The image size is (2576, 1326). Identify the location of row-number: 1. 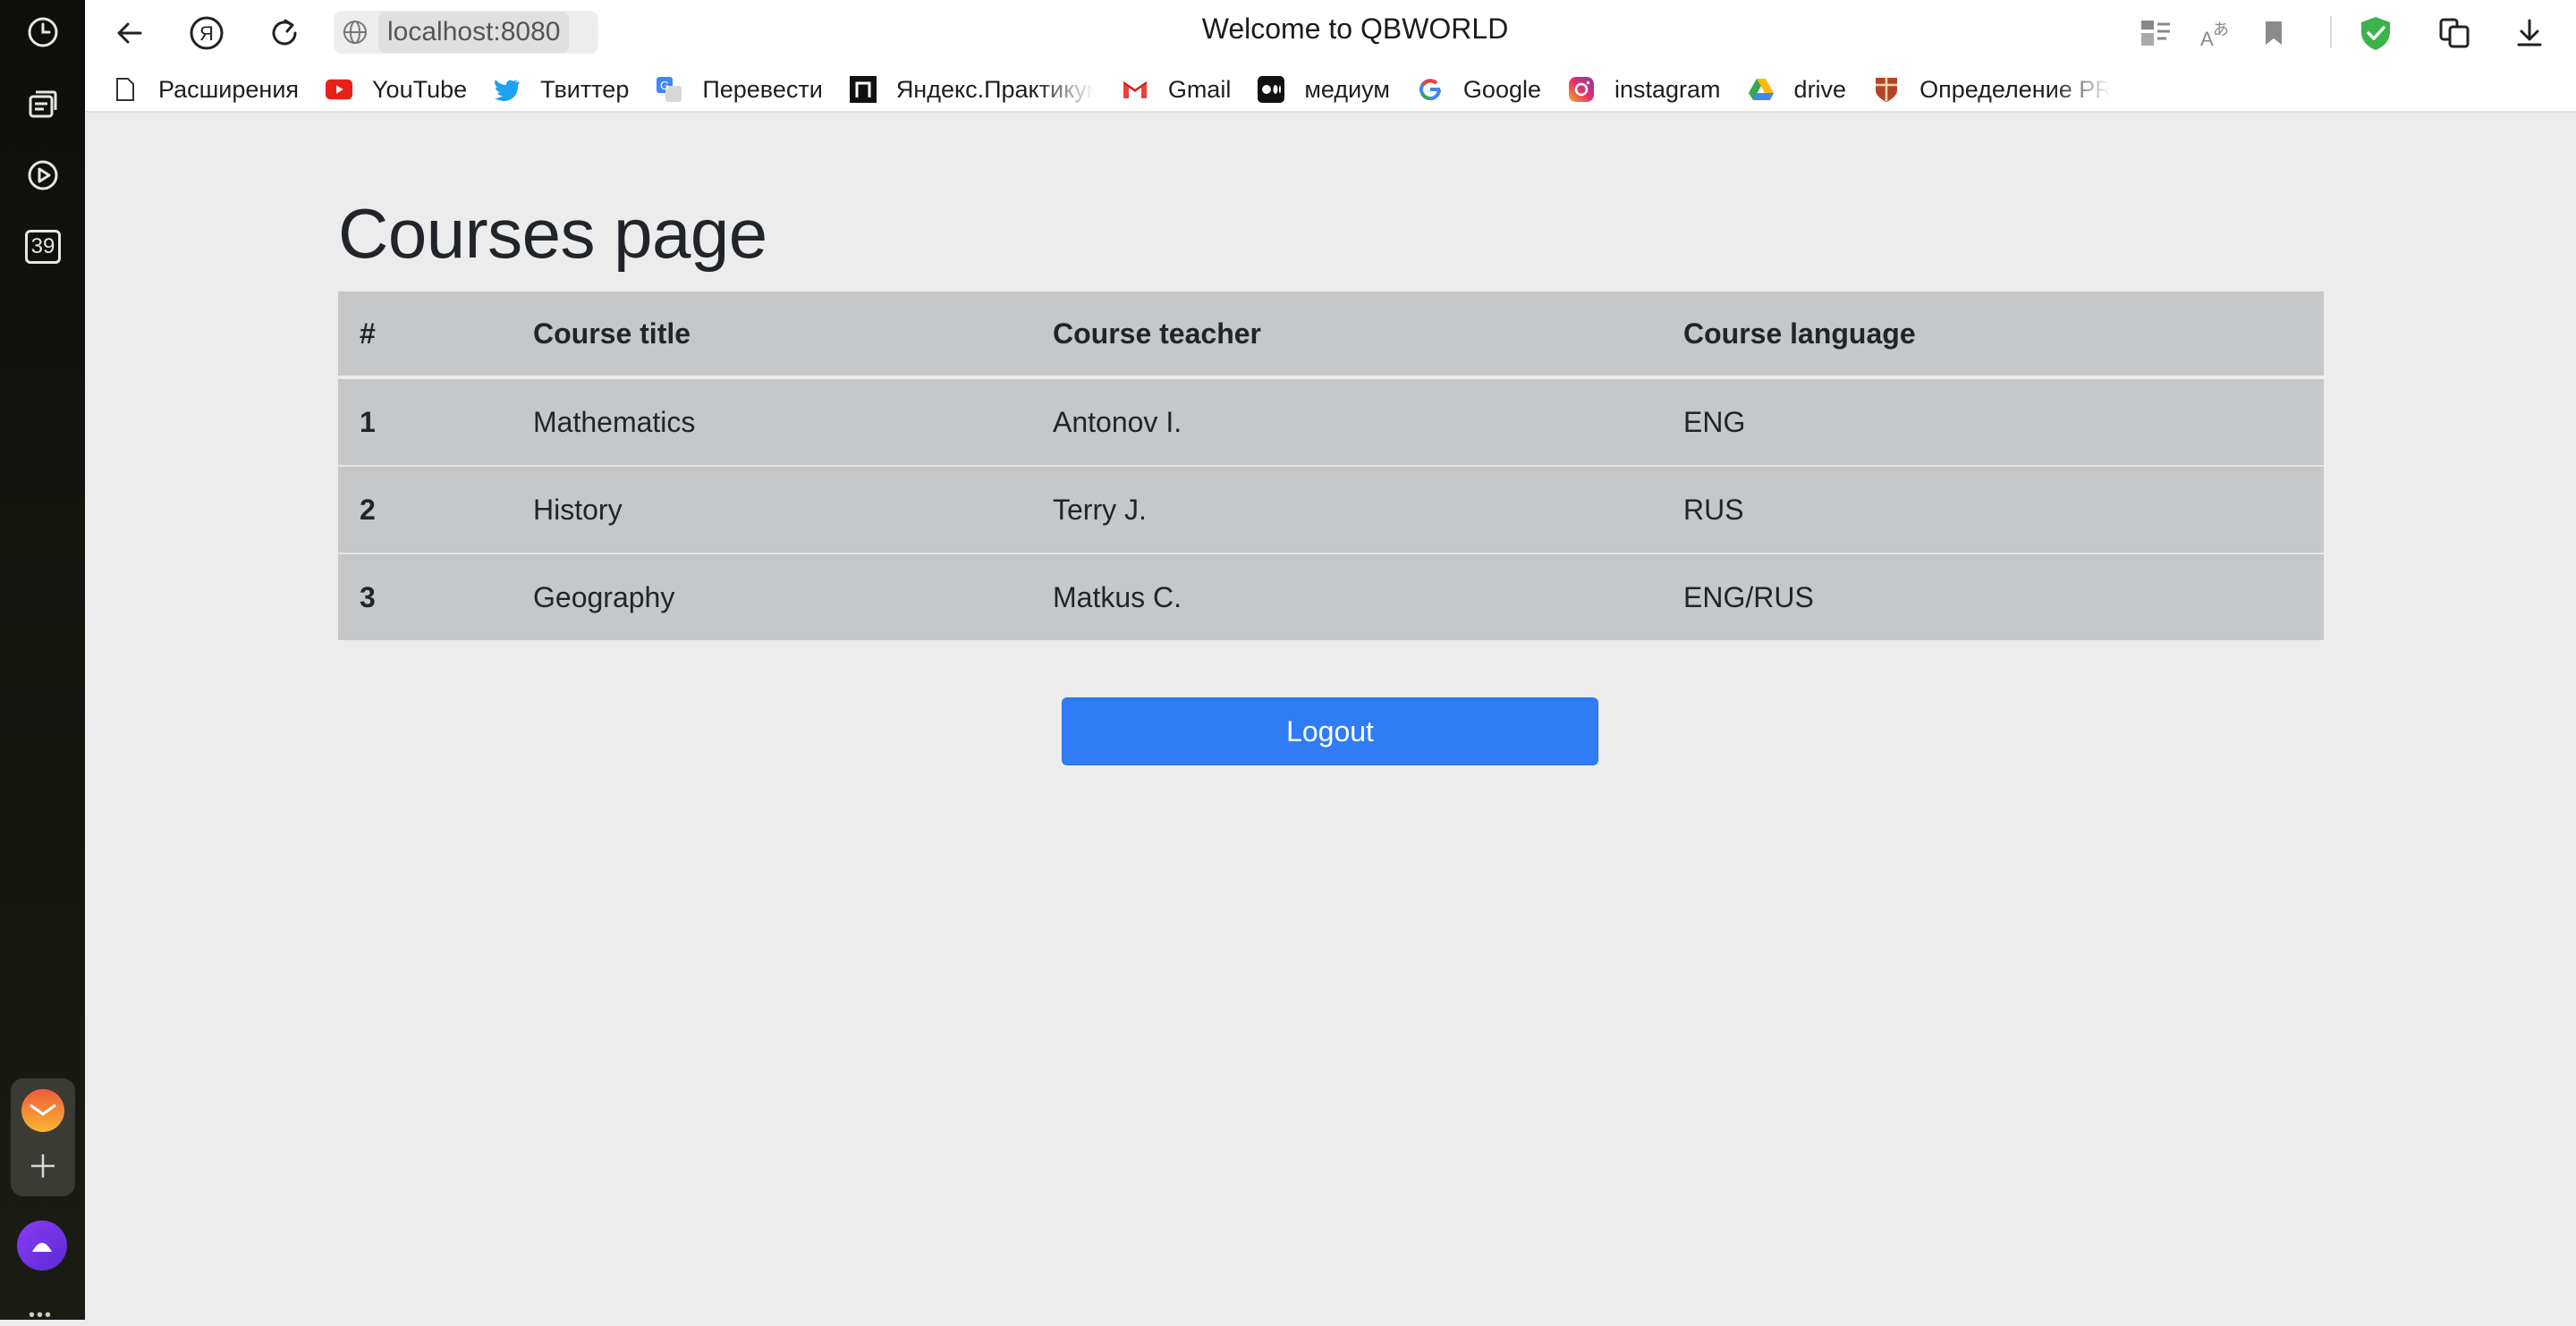
(368, 421).